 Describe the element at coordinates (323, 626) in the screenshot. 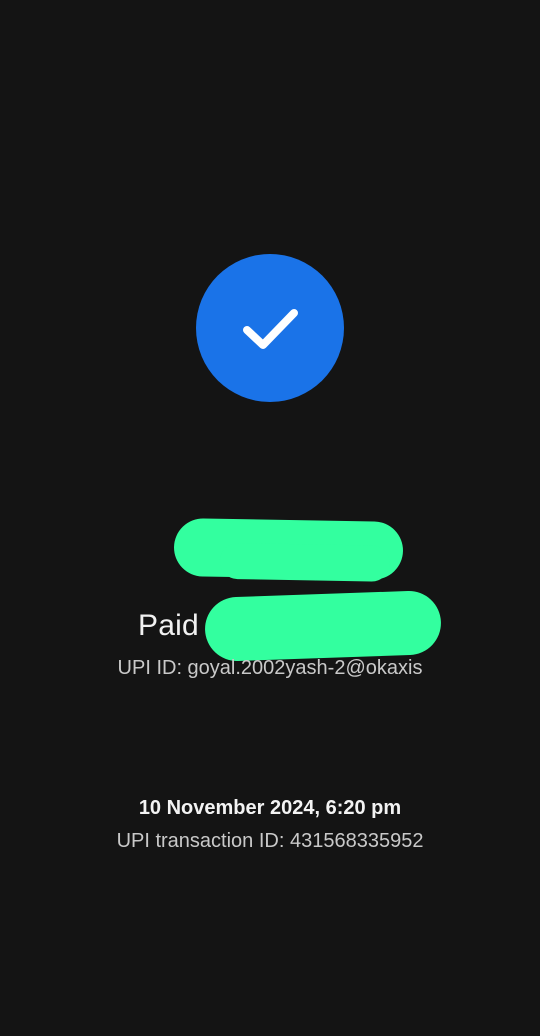

I see `redacted-payee-detail` at that location.